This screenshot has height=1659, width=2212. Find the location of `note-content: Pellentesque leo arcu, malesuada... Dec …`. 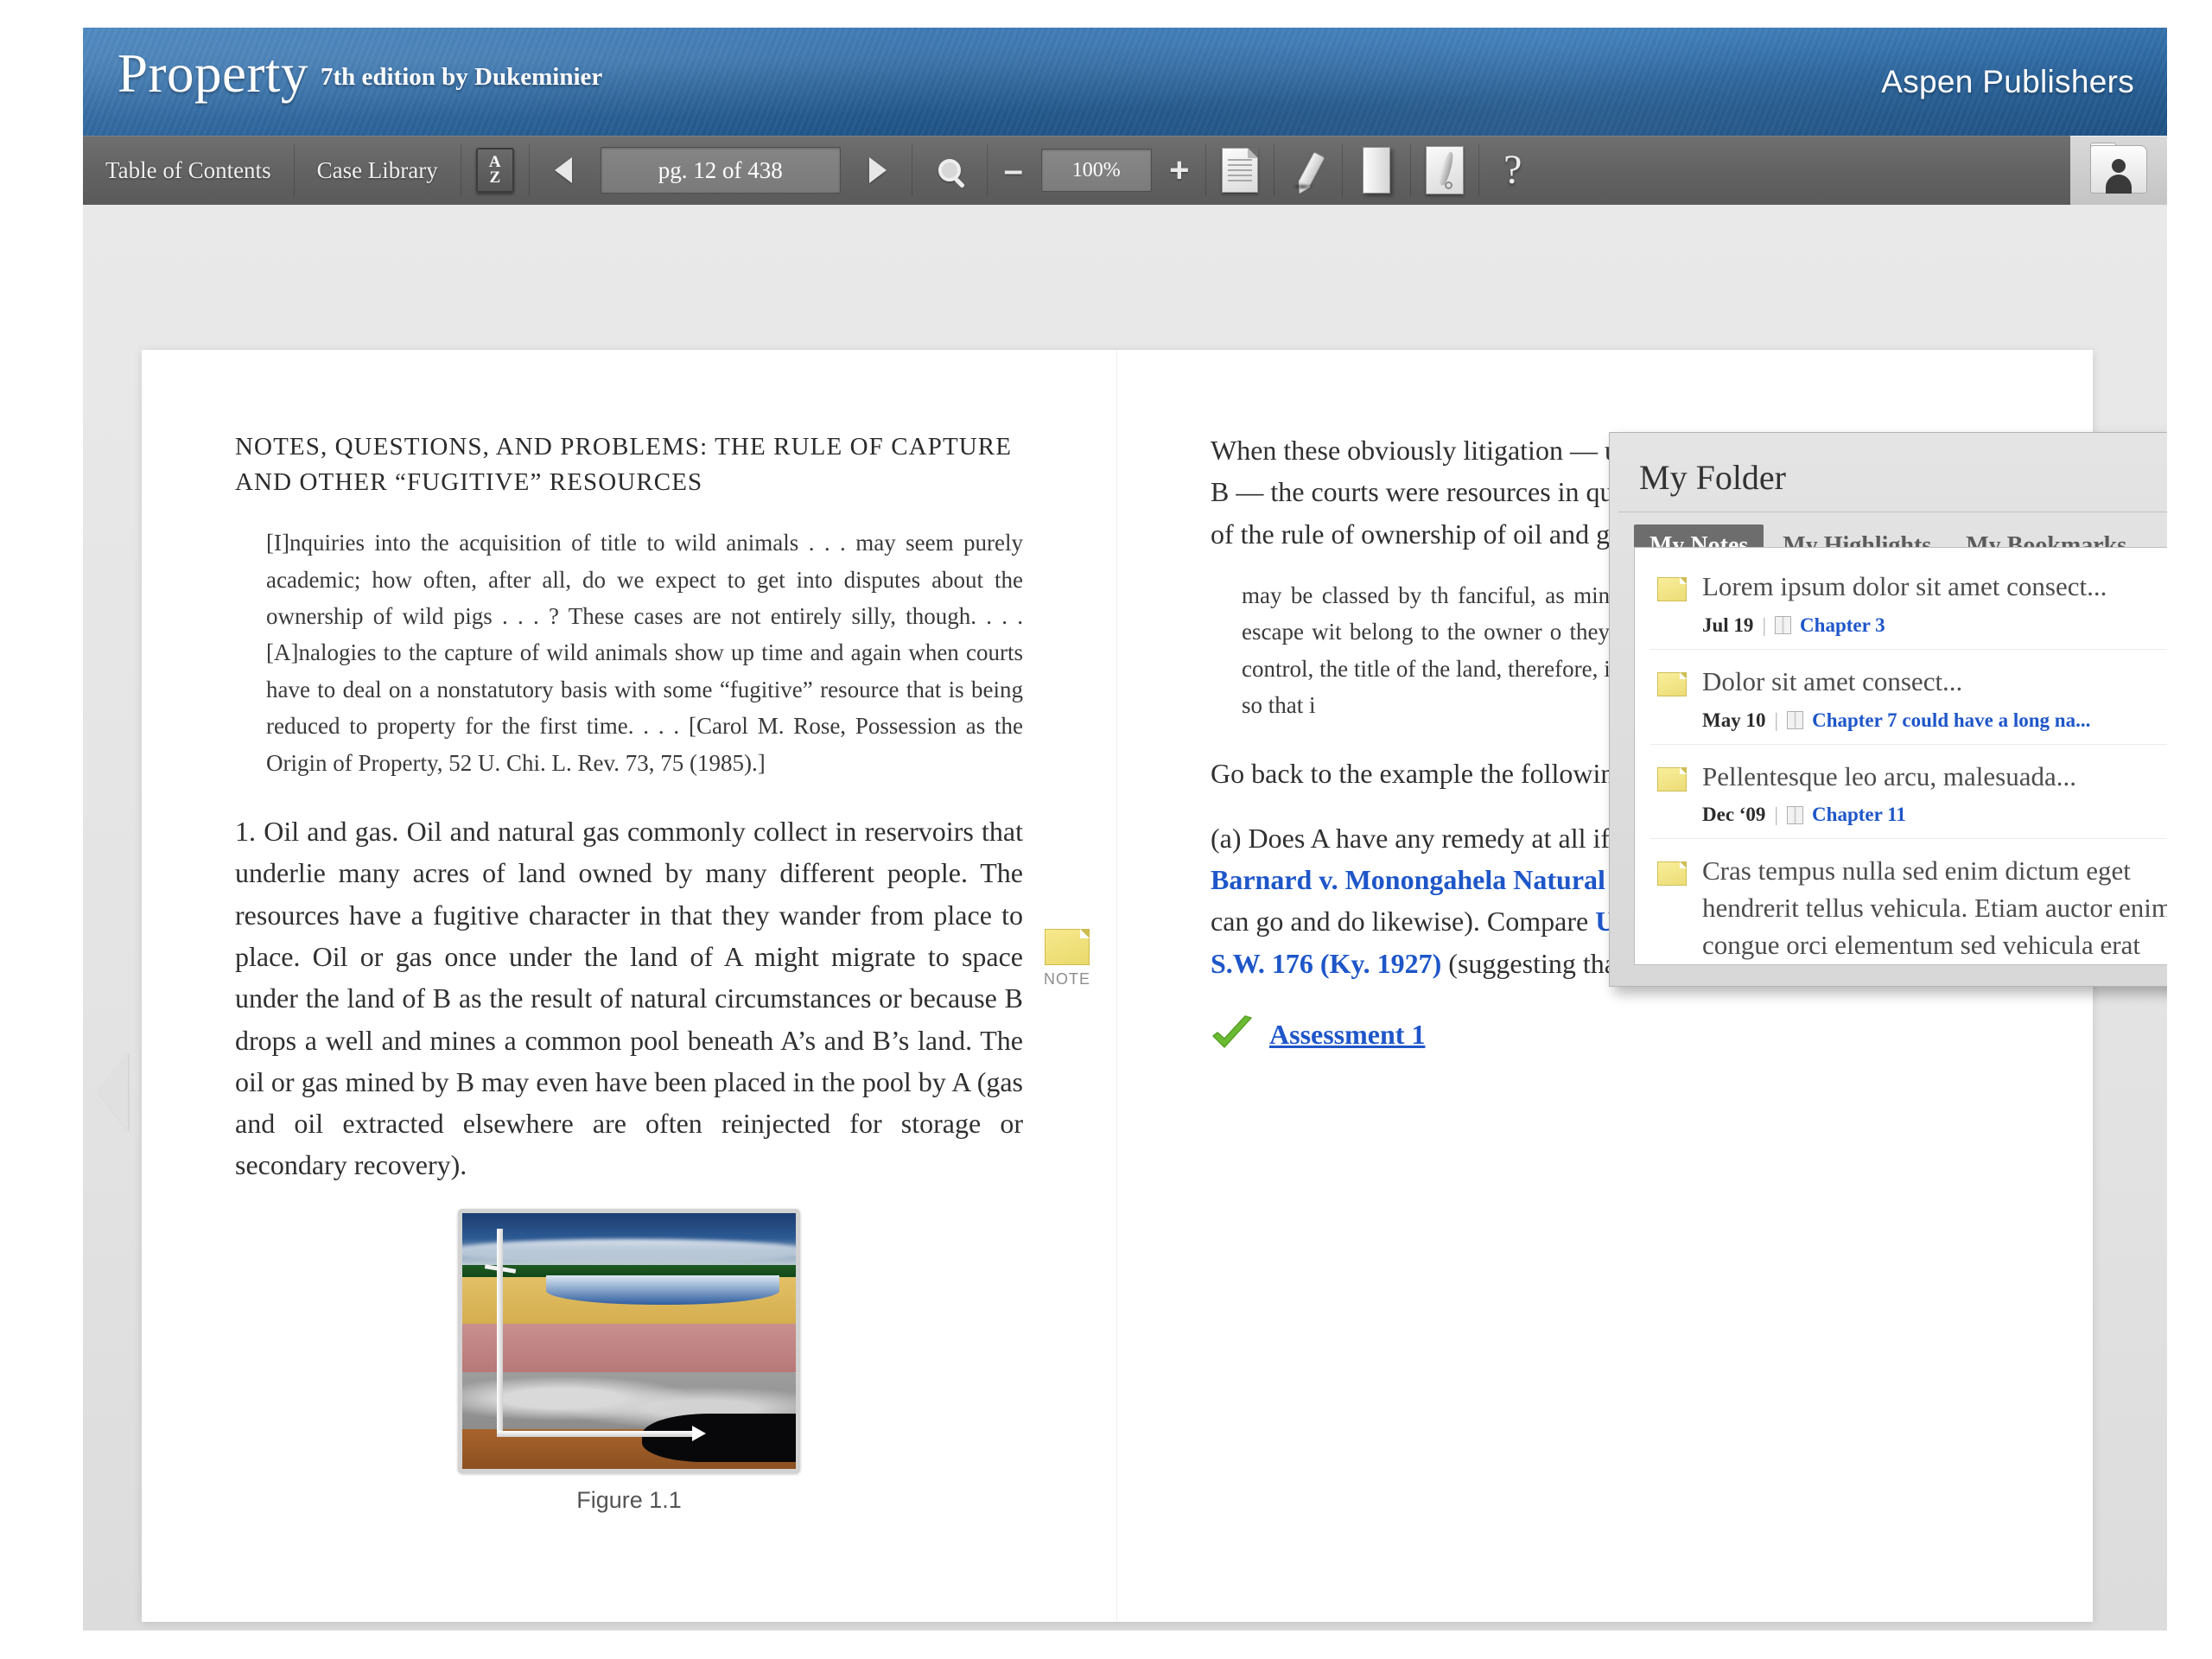

note-content: Pellentesque leo arcu, malesuada... Dec … is located at coordinates (1935, 793).